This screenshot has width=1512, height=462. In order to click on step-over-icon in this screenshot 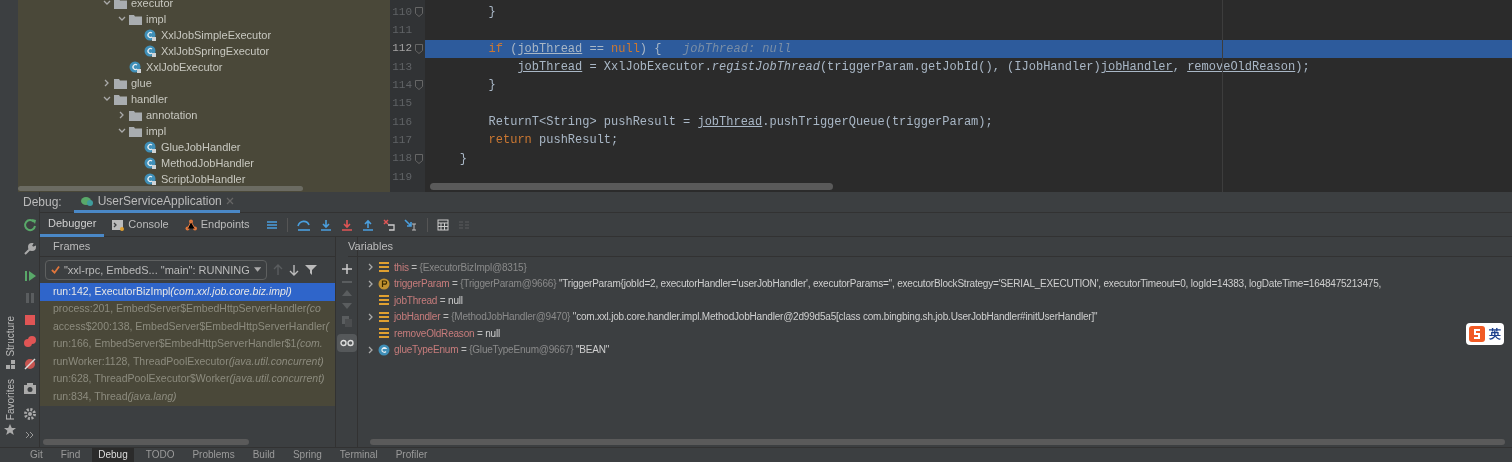, I will do `click(303, 224)`.